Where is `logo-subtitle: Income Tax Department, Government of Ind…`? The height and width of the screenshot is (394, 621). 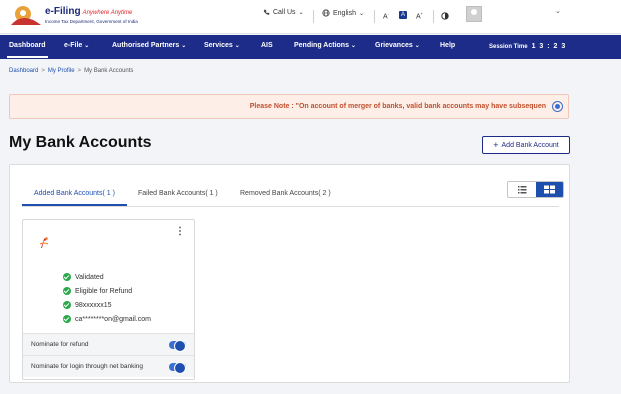 logo-subtitle: Income Tax Department, Government of Ind… is located at coordinates (91, 21).